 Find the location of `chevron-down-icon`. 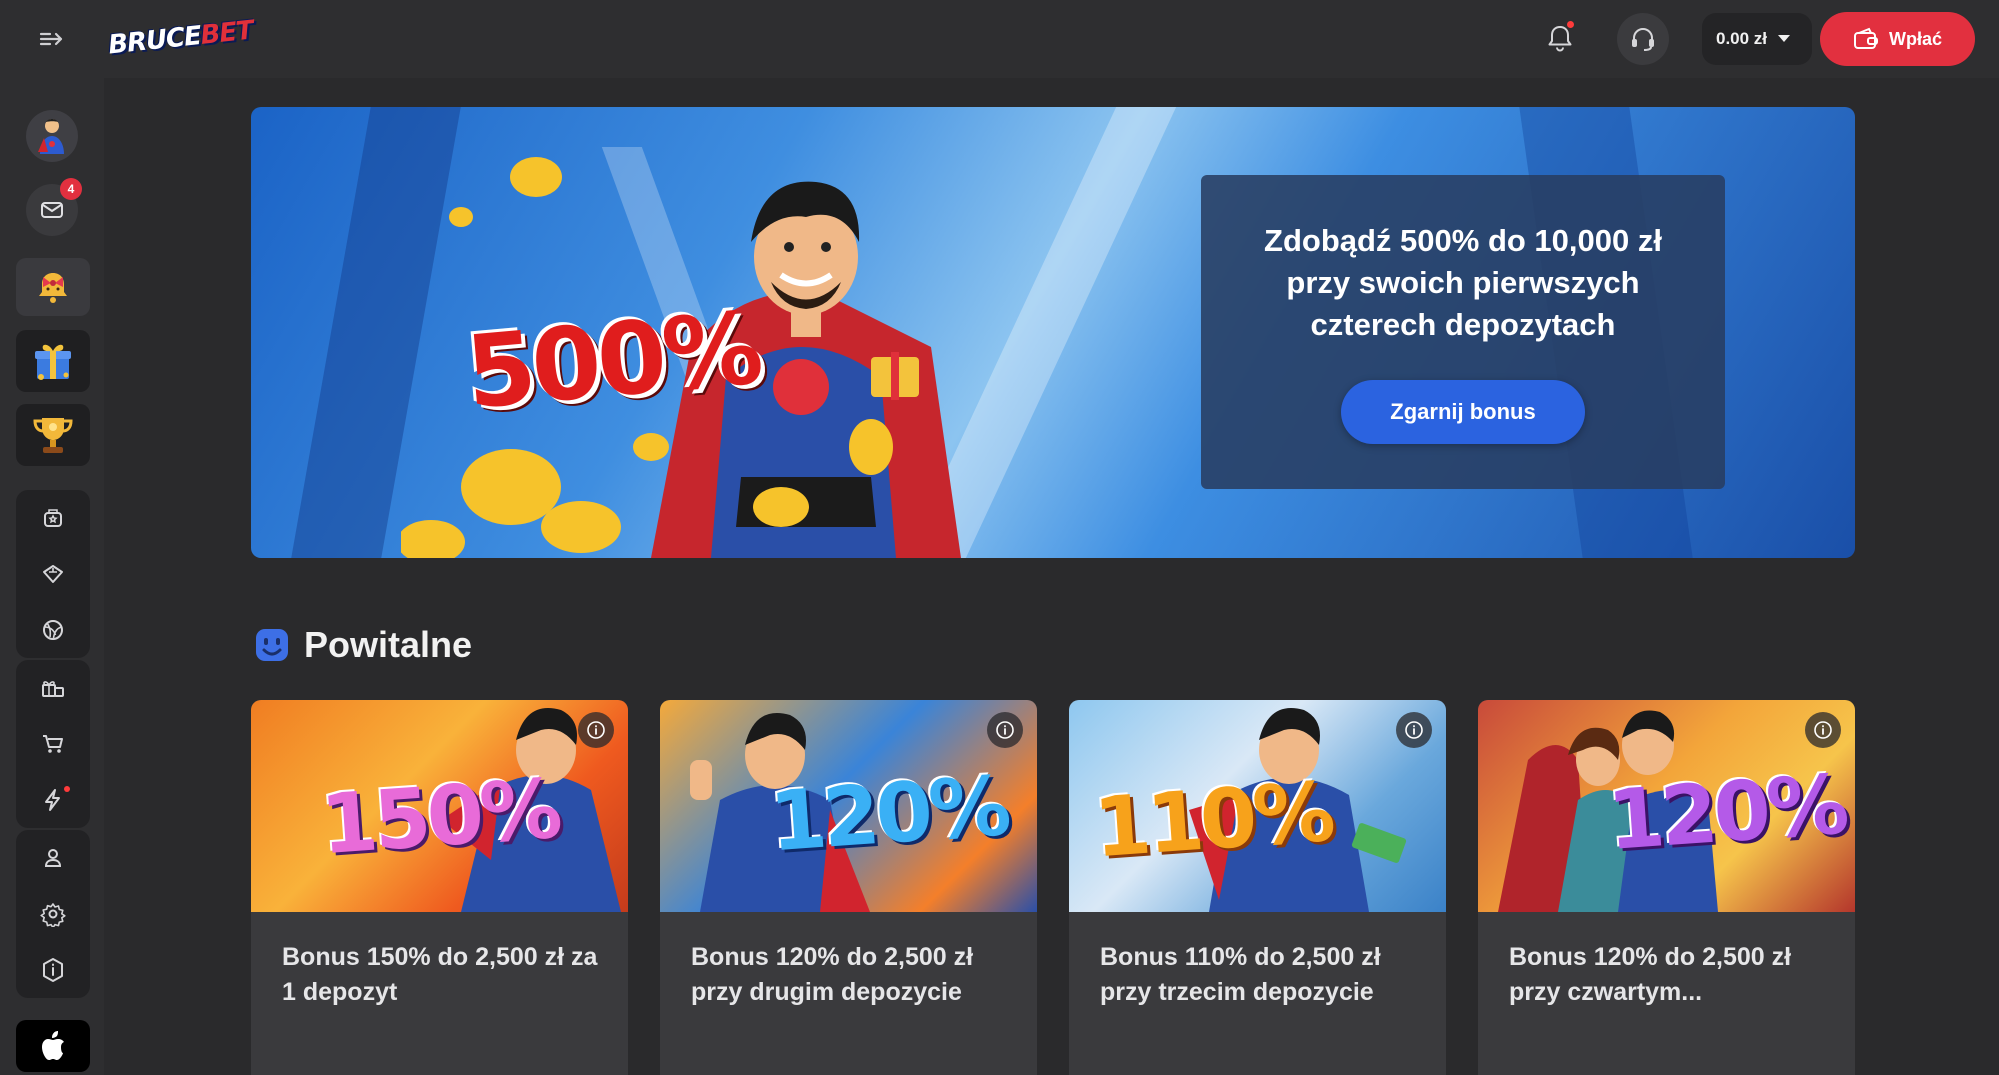

chevron-down-icon is located at coordinates (1784, 38).